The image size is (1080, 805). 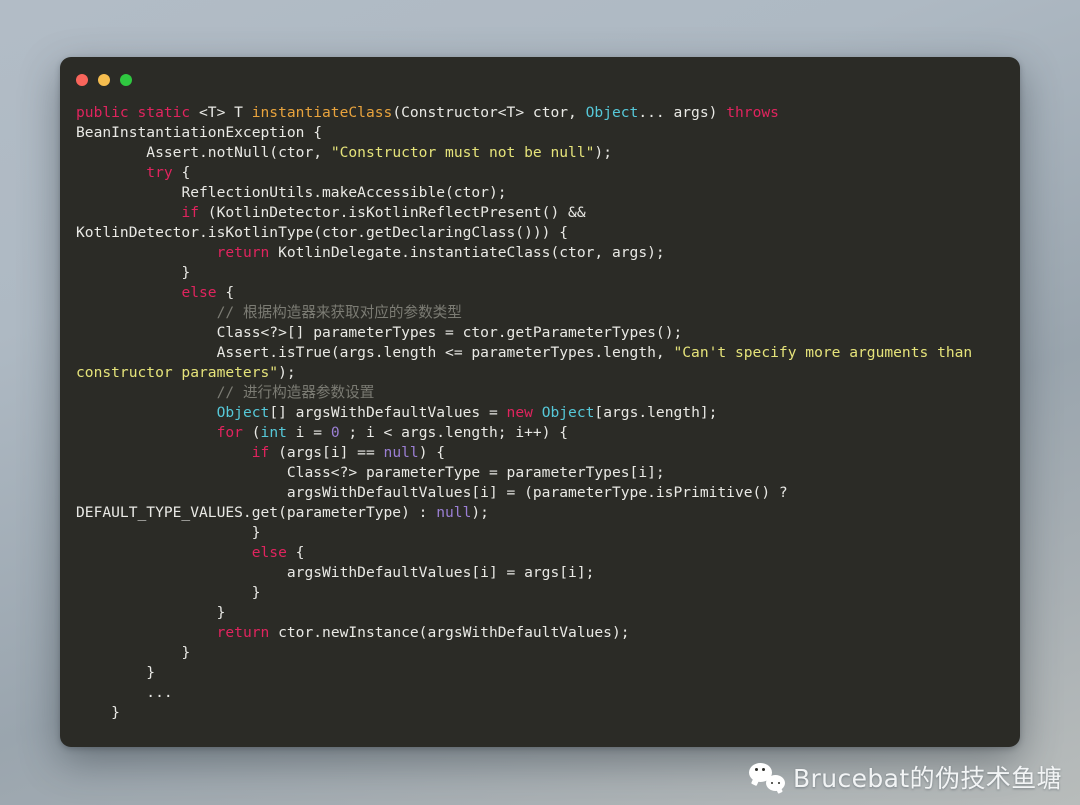 I want to click on code-token: // 根据构造器来获取对应的参数类型, so click(x=269, y=312).